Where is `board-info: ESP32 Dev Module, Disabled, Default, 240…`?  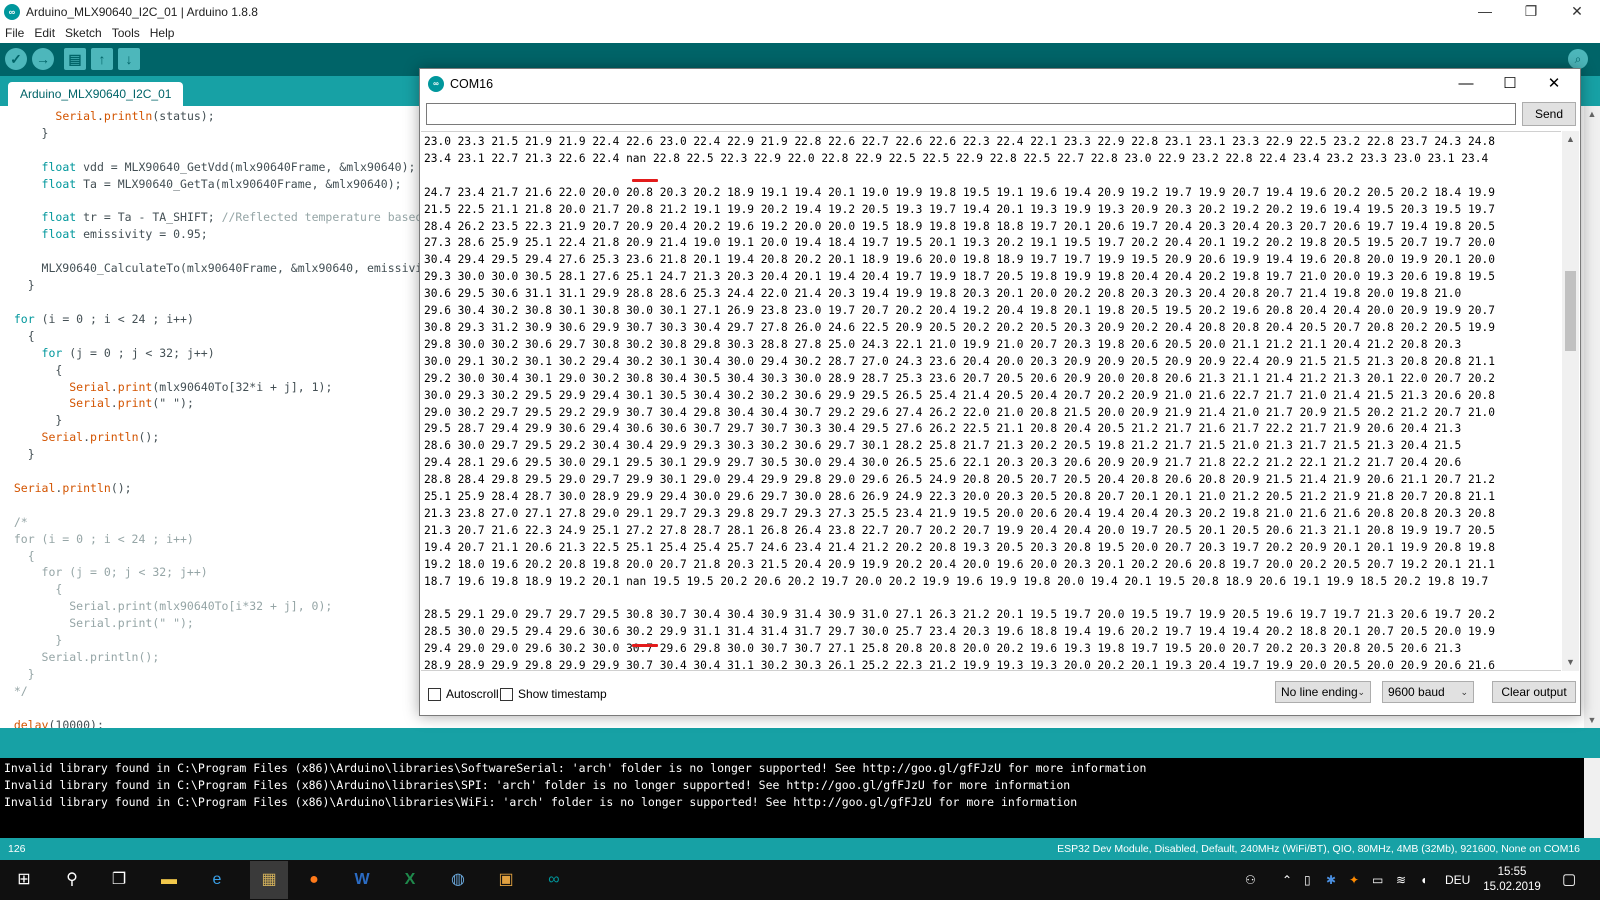
board-info: ESP32 Dev Module, Disabled, Default, 240… is located at coordinates (1318, 849).